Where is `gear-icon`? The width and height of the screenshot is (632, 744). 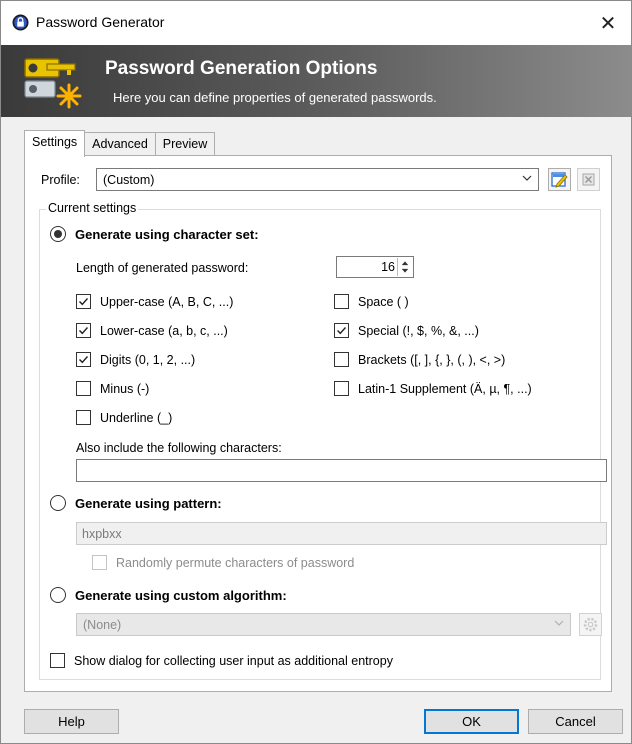 gear-icon is located at coordinates (590, 624).